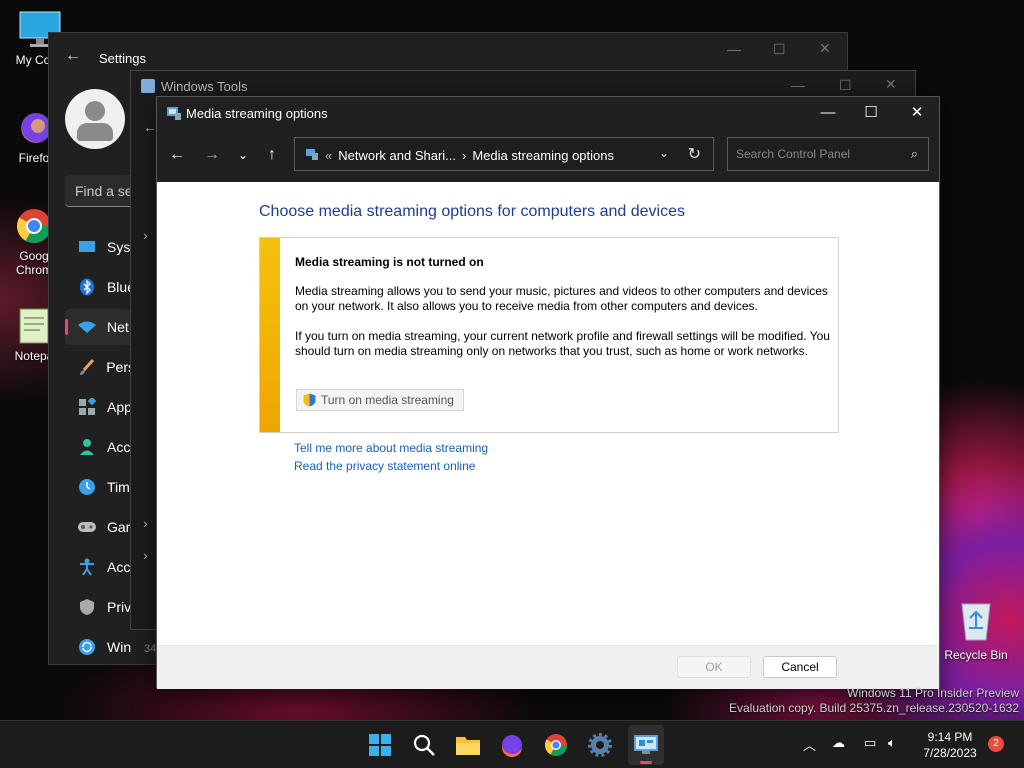 This screenshot has width=1024, height=768. I want to click on nav-label: App, so click(119, 407).